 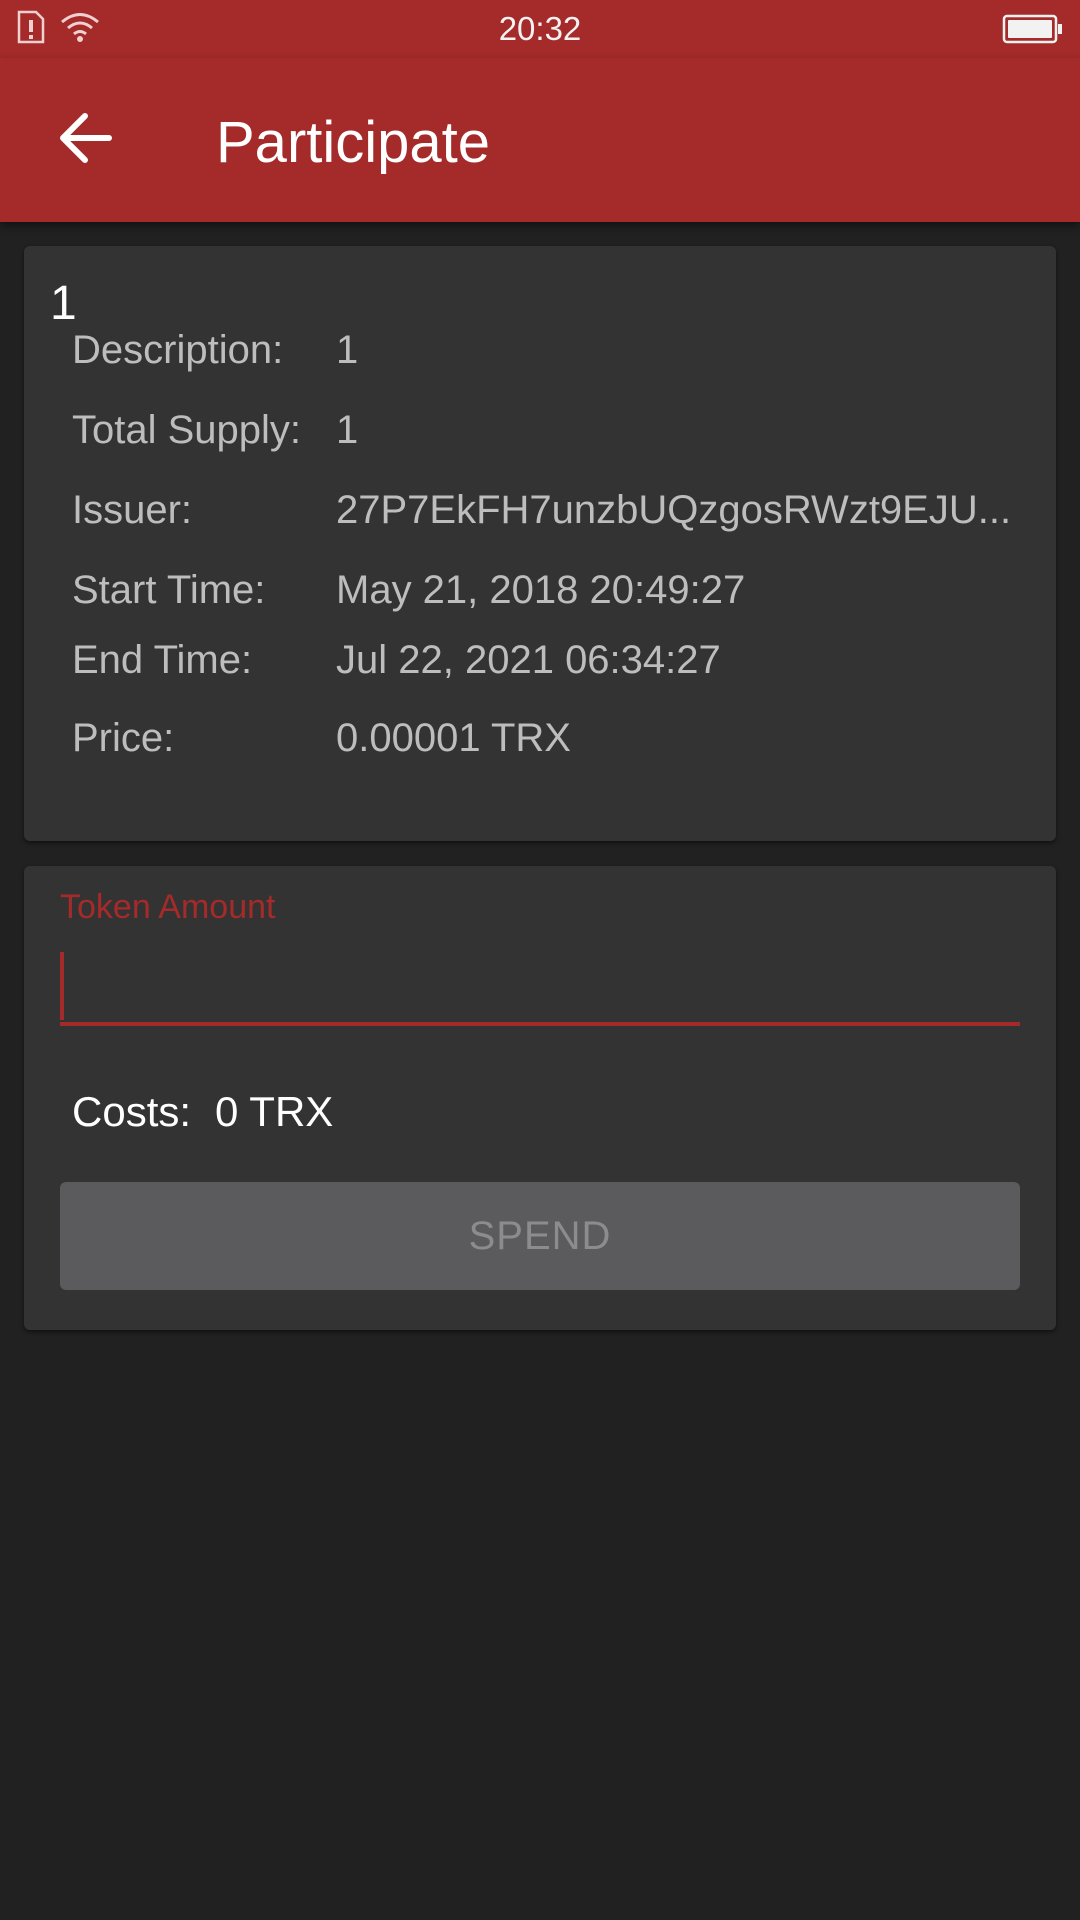 I want to click on description-value: 1, so click(x=347, y=349).